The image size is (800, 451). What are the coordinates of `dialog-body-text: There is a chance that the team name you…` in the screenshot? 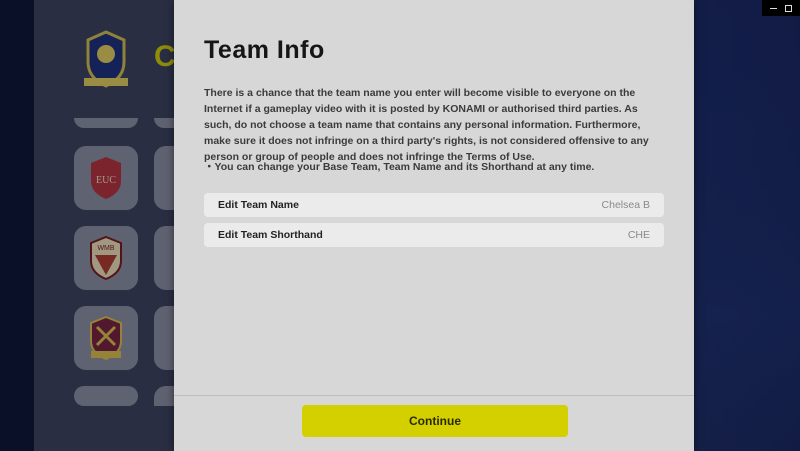 It's located at (426, 125).